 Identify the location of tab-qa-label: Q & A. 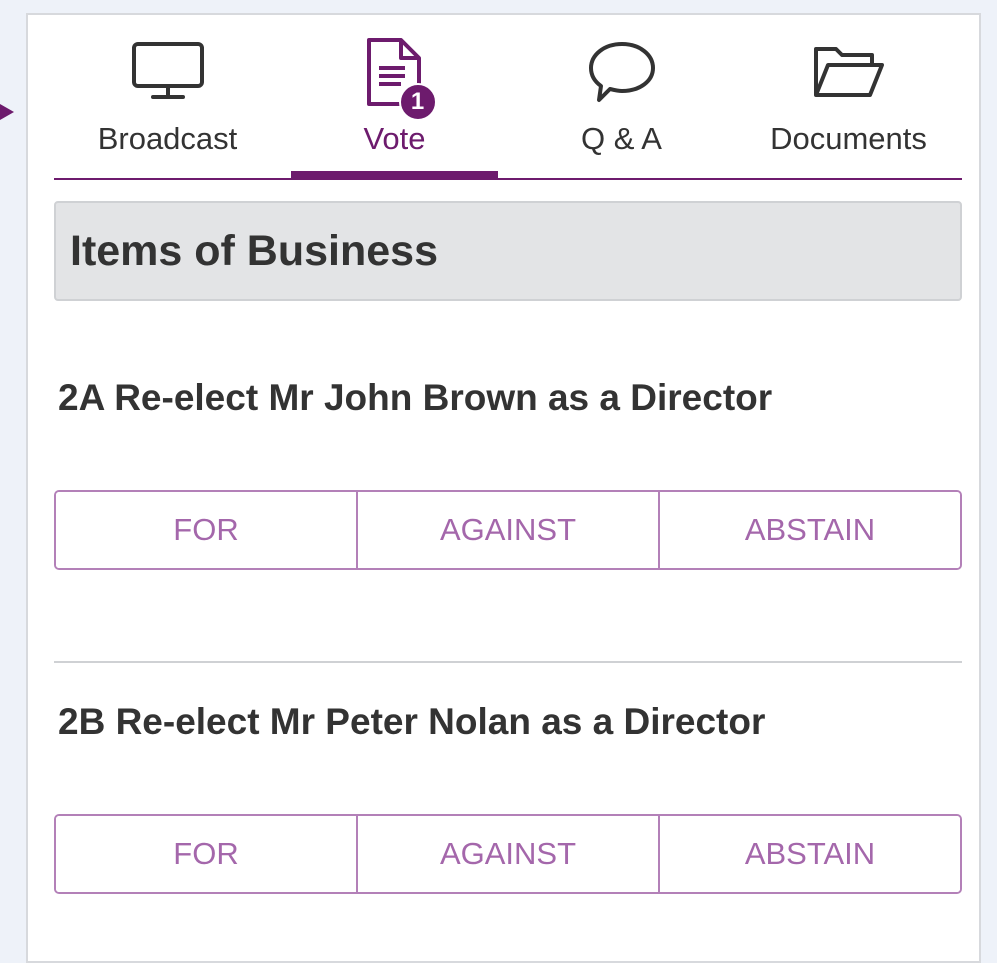
(621, 138).